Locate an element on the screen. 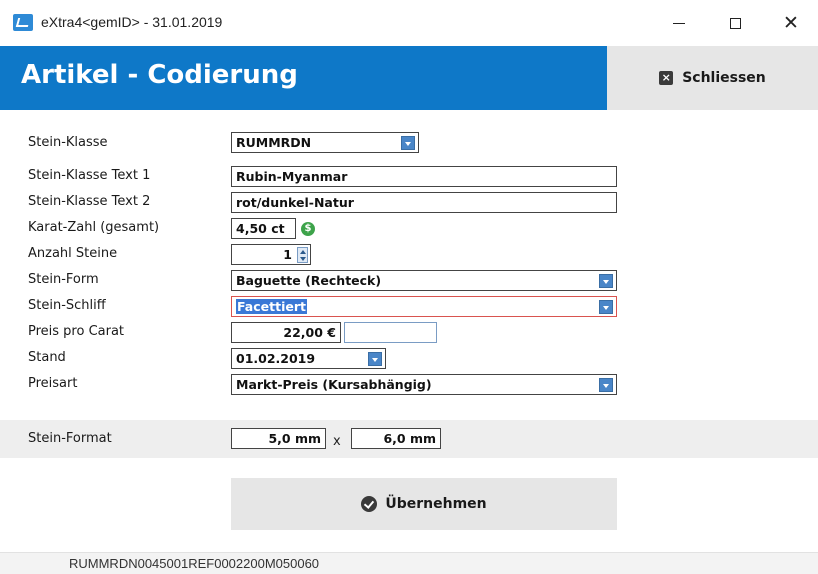  uebernehmen-button: Übernehmen is located at coordinates (424, 504).